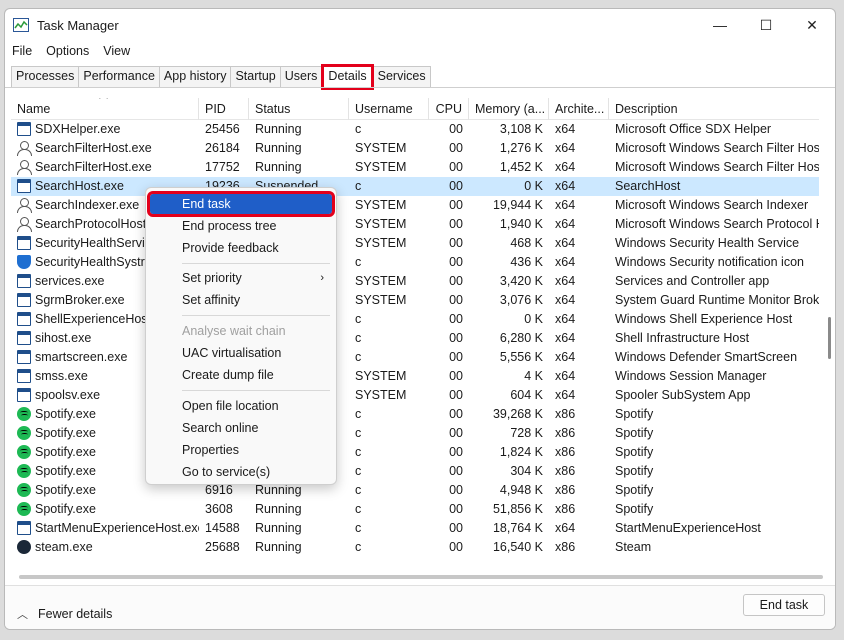  Describe the element at coordinates (526, 471) in the screenshot. I see `cell-mem: 304 K` at that location.